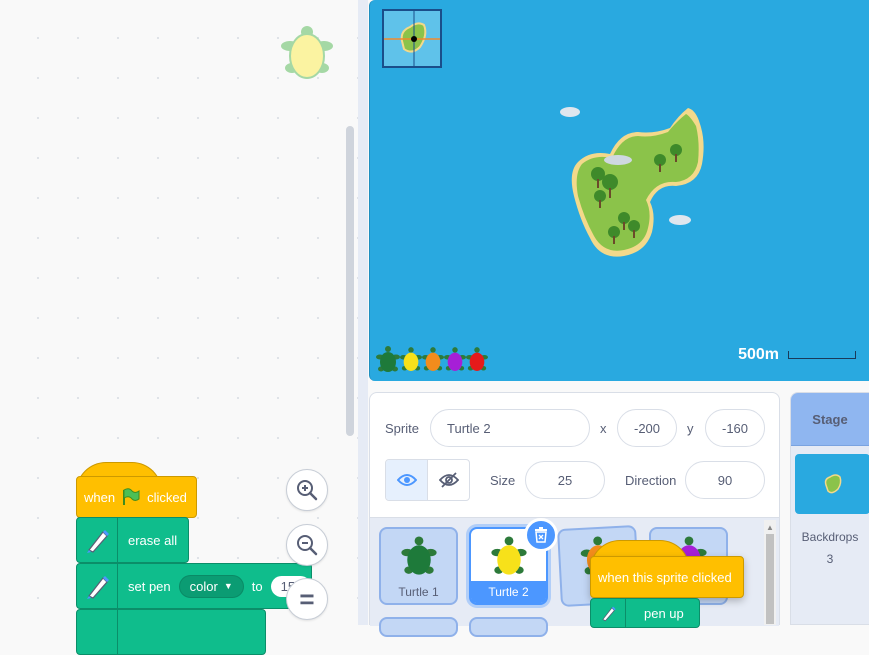 The width and height of the screenshot is (869, 655). I want to click on stage-title: Stage, so click(830, 419).